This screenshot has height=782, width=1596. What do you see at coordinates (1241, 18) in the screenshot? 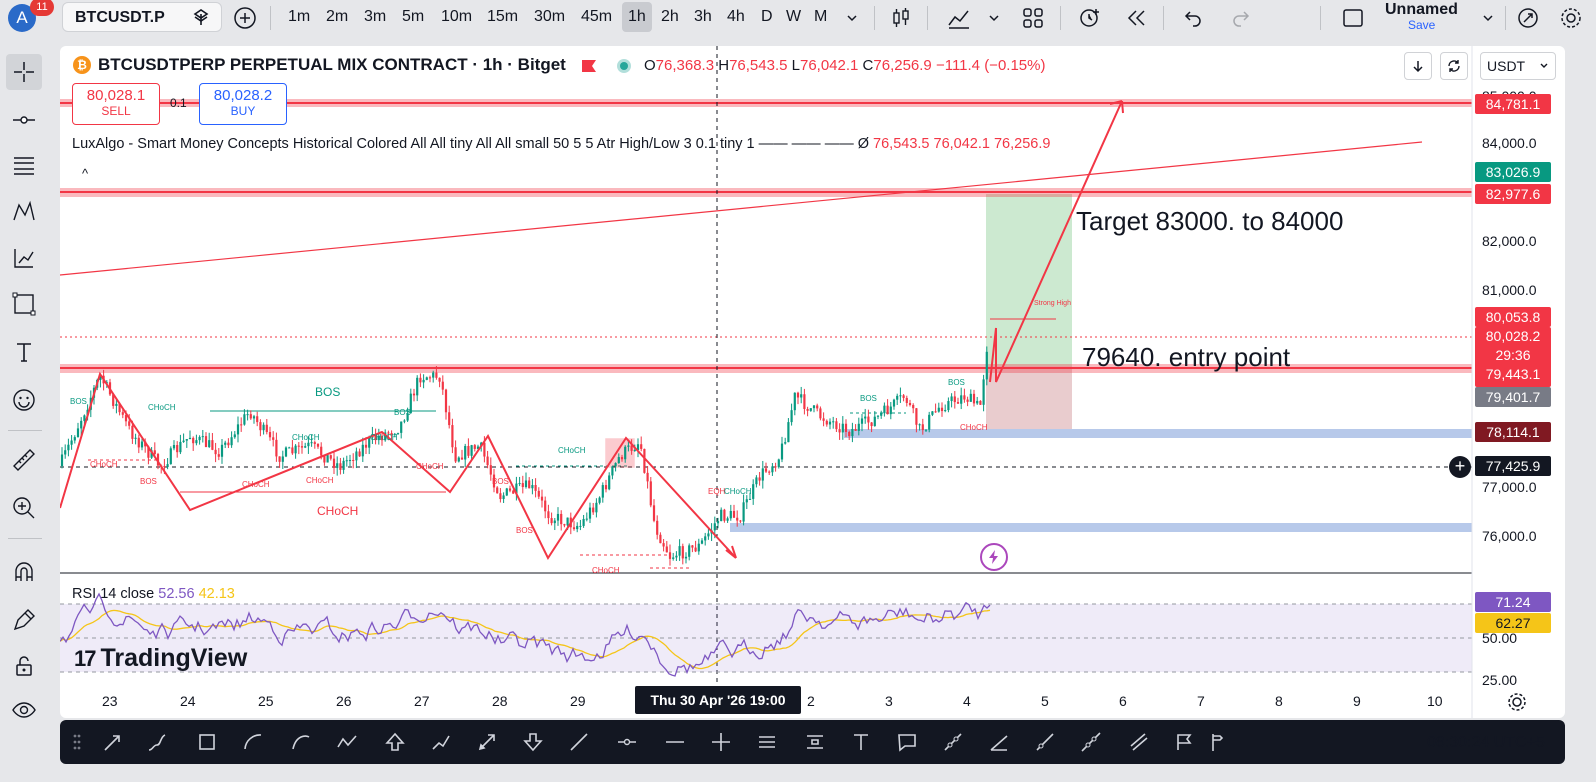
I see `redo-icon` at bounding box center [1241, 18].